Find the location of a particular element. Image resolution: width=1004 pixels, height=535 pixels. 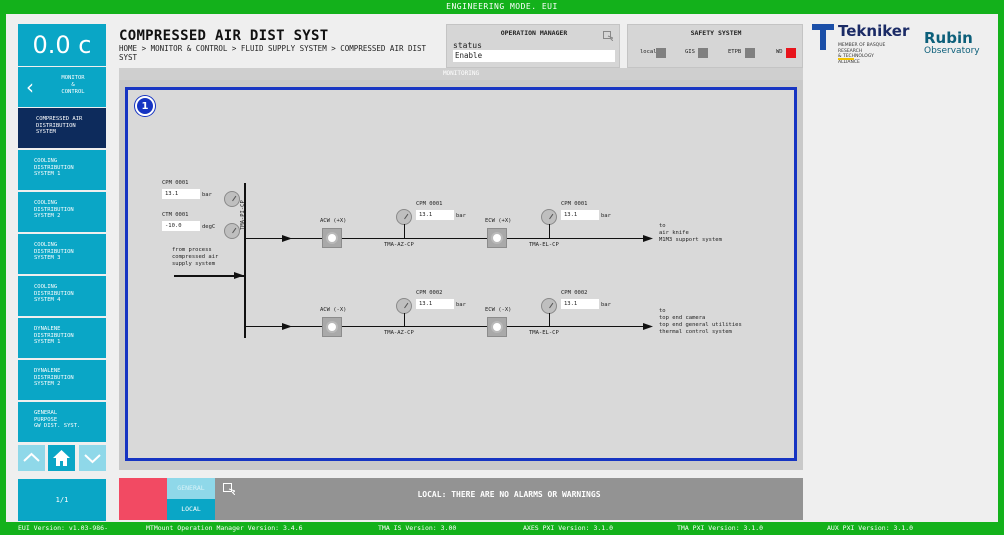

sidebar-item-label: DYNALENE DISTRIBUTION SYSTEM 2 is located at coordinates (54, 377).